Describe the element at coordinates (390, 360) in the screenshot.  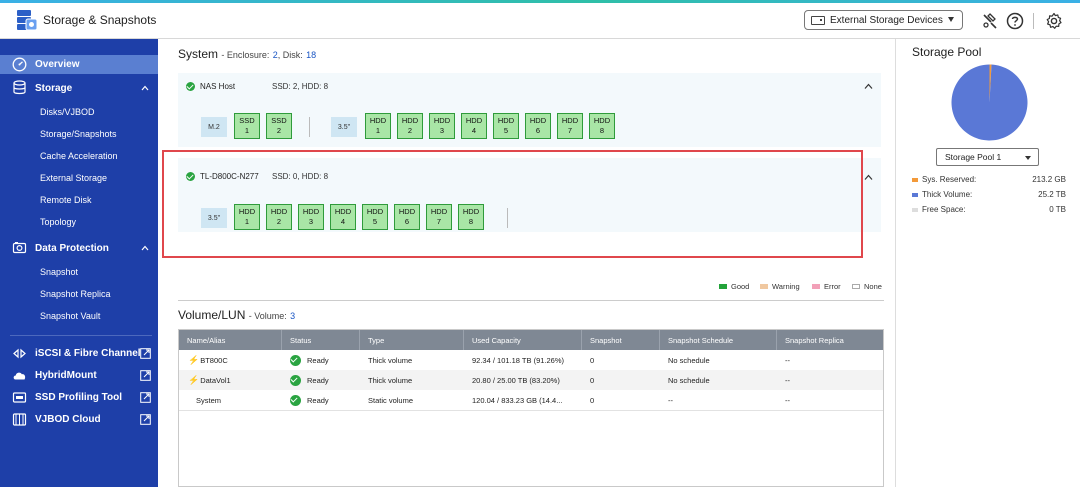
I see `cell-type: Thick volume` at that location.